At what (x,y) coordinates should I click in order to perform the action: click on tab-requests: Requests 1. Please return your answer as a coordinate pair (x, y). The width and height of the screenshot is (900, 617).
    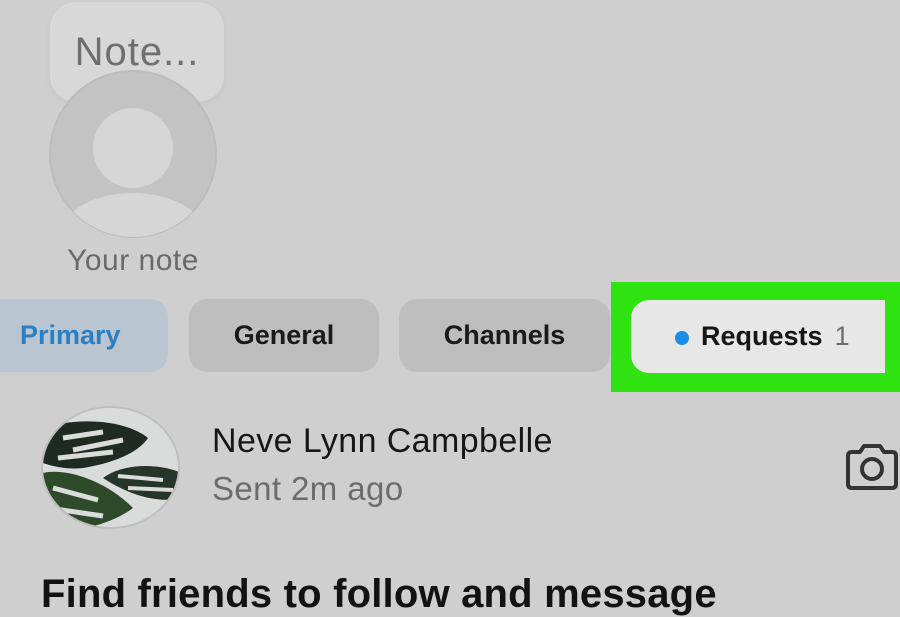
    Looking at the image, I should click on (758, 336).